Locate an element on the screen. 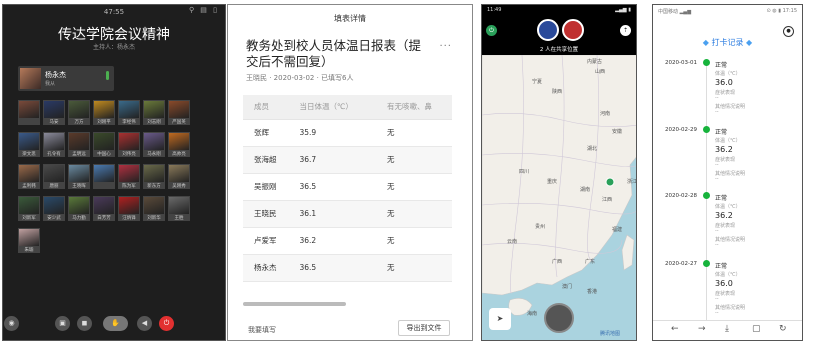  table-row: 张辉 35.9 无 is located at coordinates (347, 133).